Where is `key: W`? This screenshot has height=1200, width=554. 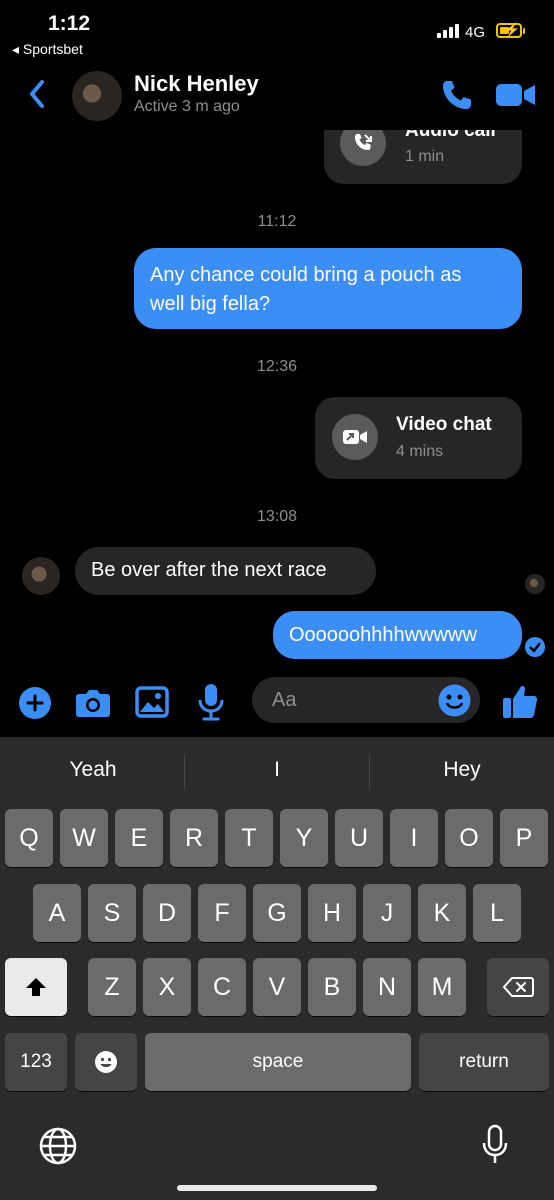
key: W is located at coordinates (84, 838).